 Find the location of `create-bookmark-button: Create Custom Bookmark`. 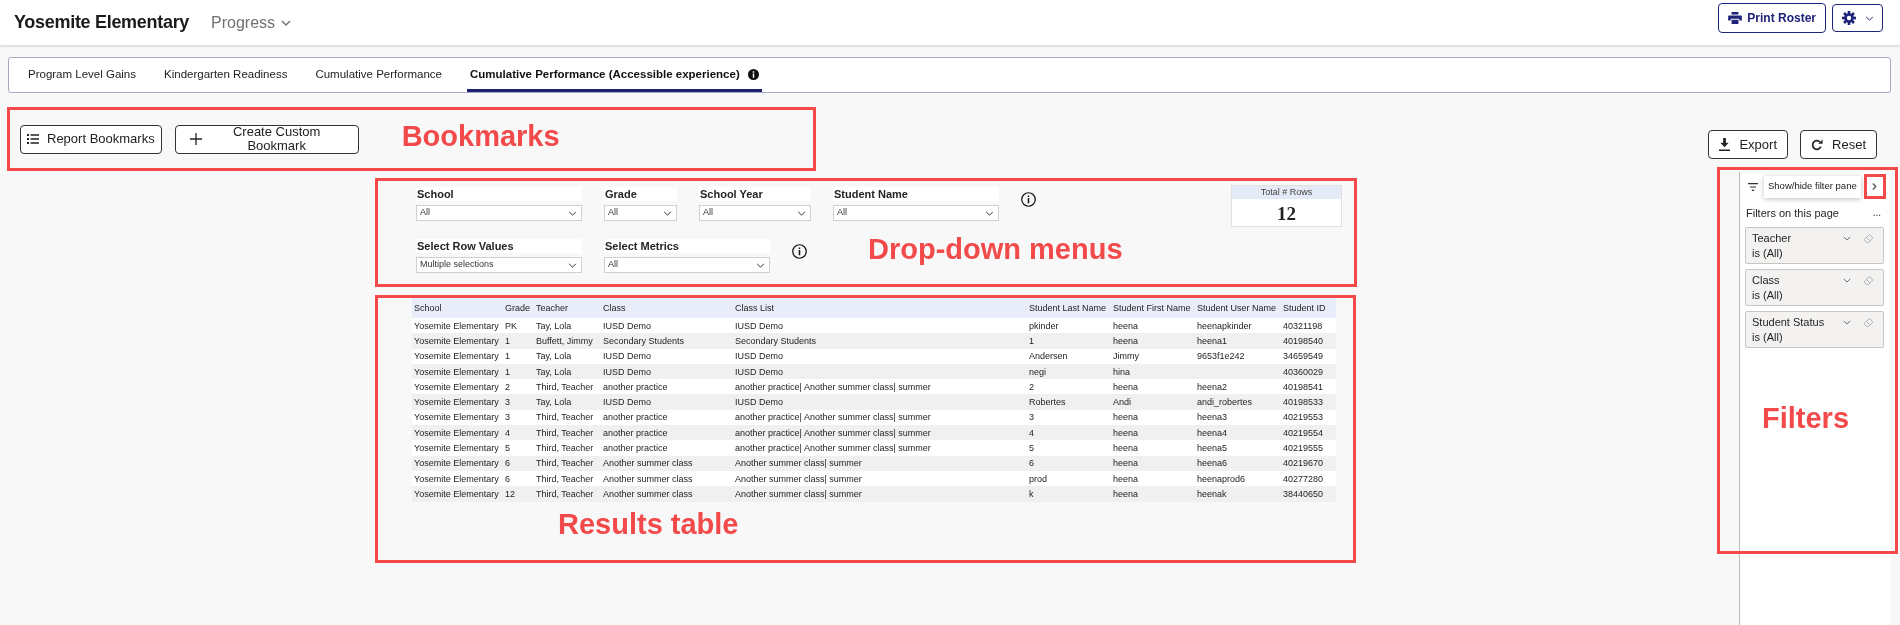

create-bookmark-button: Create Custom Bookmark is located at coordinates (266, 139).